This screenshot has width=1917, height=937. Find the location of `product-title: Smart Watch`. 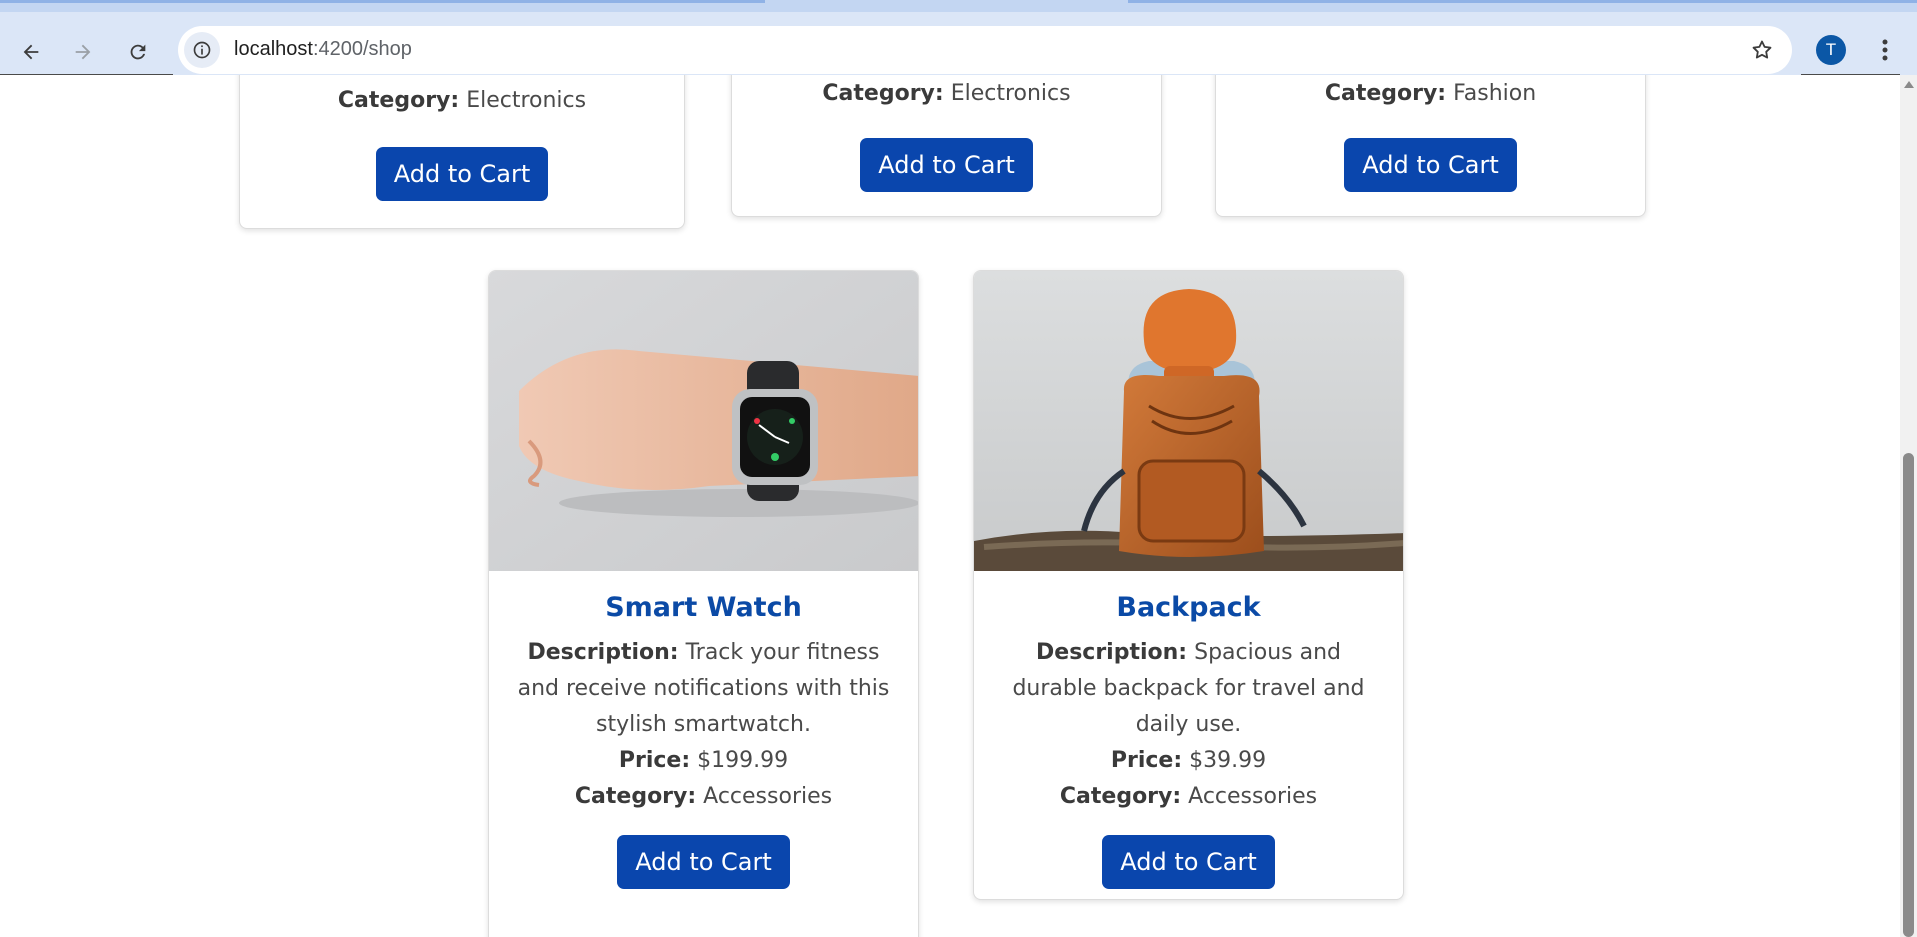

product-title: Smart Watch is located at coordinates (703, 608).